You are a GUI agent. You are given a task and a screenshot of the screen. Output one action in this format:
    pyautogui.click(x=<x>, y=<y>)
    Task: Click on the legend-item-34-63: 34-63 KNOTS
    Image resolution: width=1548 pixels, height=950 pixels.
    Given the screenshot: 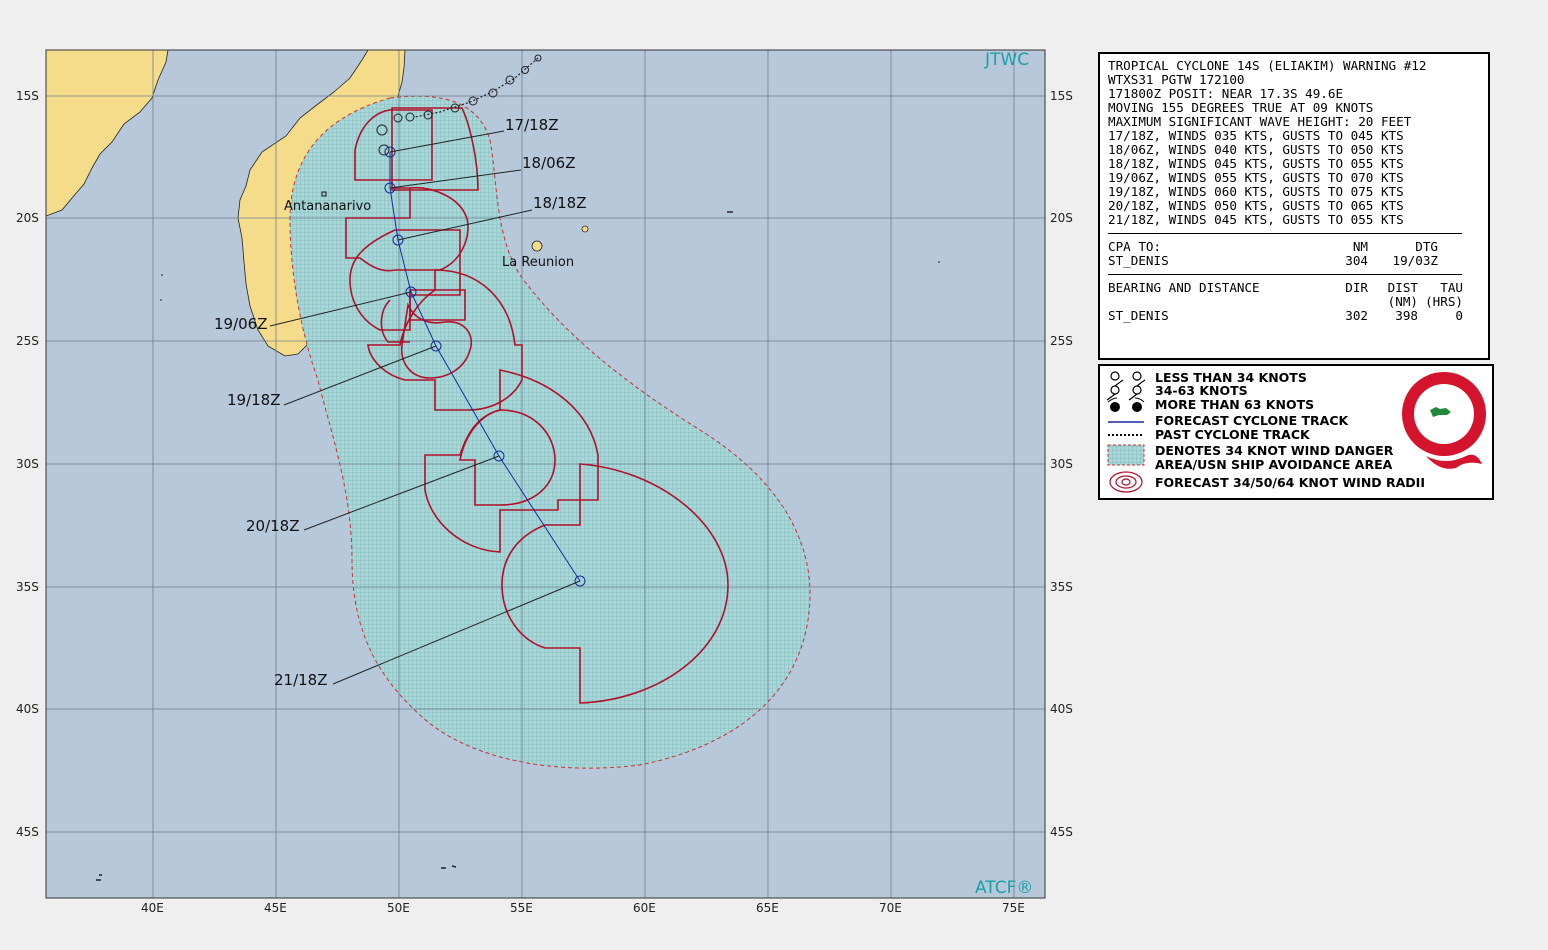 What is the action you would take?
    pyautogui.click(x=1201, y=390)
    